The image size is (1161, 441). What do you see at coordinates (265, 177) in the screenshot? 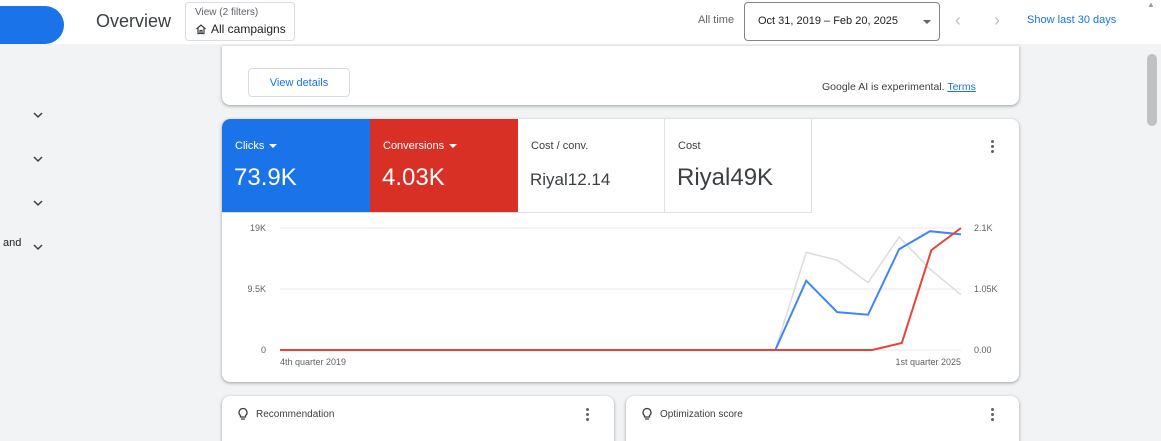
I see `metric-clicks-value: 73.9K` at bounding box center [265, 177].